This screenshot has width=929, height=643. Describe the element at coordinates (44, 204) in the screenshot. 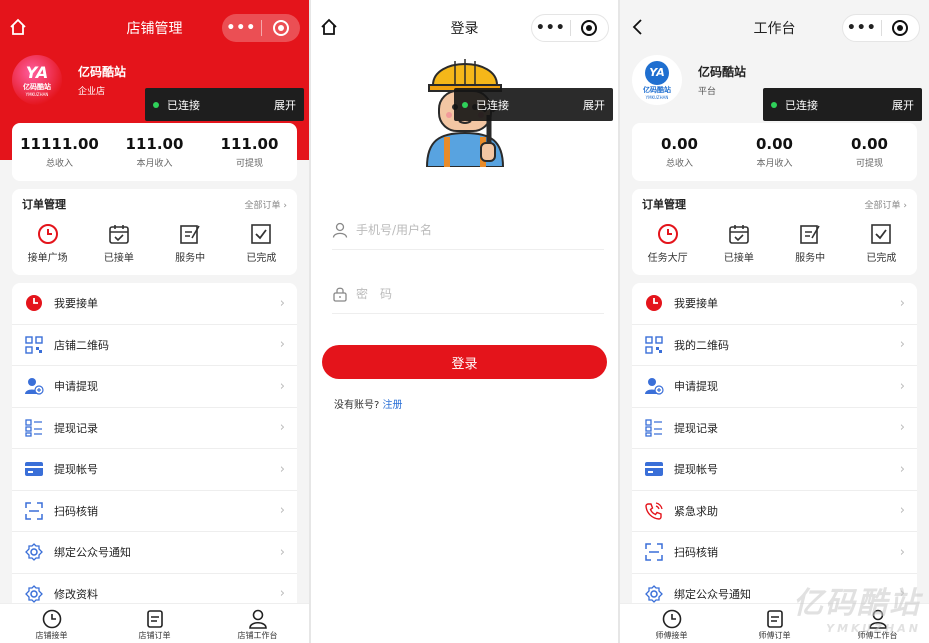

I see `orders-title: 订单管理` at that location.